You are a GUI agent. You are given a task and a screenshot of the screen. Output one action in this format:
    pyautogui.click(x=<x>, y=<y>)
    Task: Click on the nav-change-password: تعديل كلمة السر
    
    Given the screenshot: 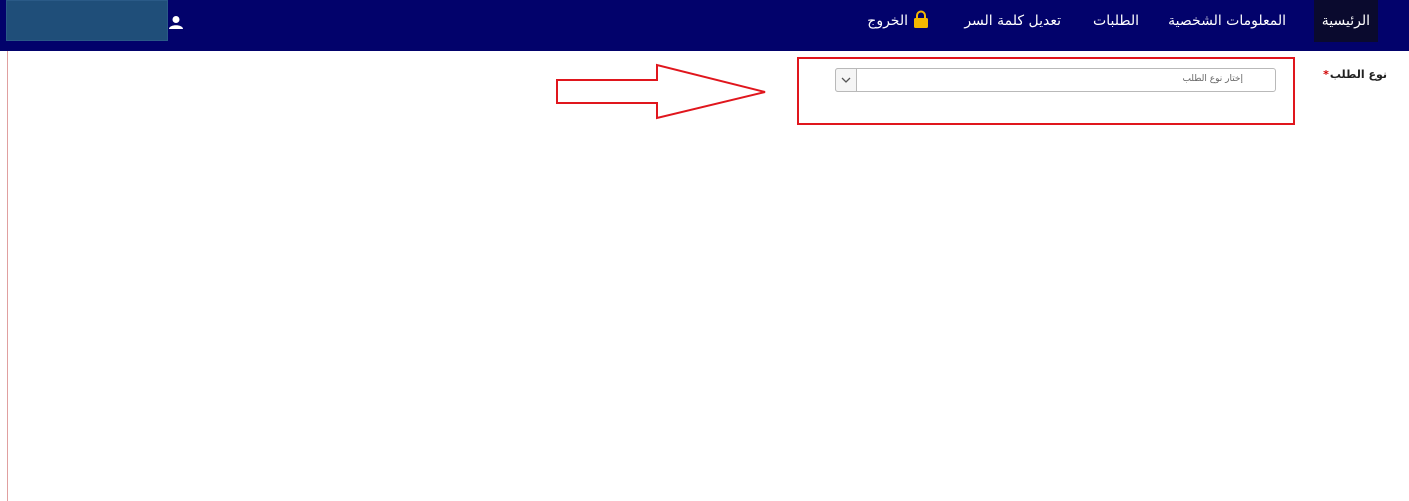 What is the action you would take?
    pyautogui.click(x=1012, y=21)
    